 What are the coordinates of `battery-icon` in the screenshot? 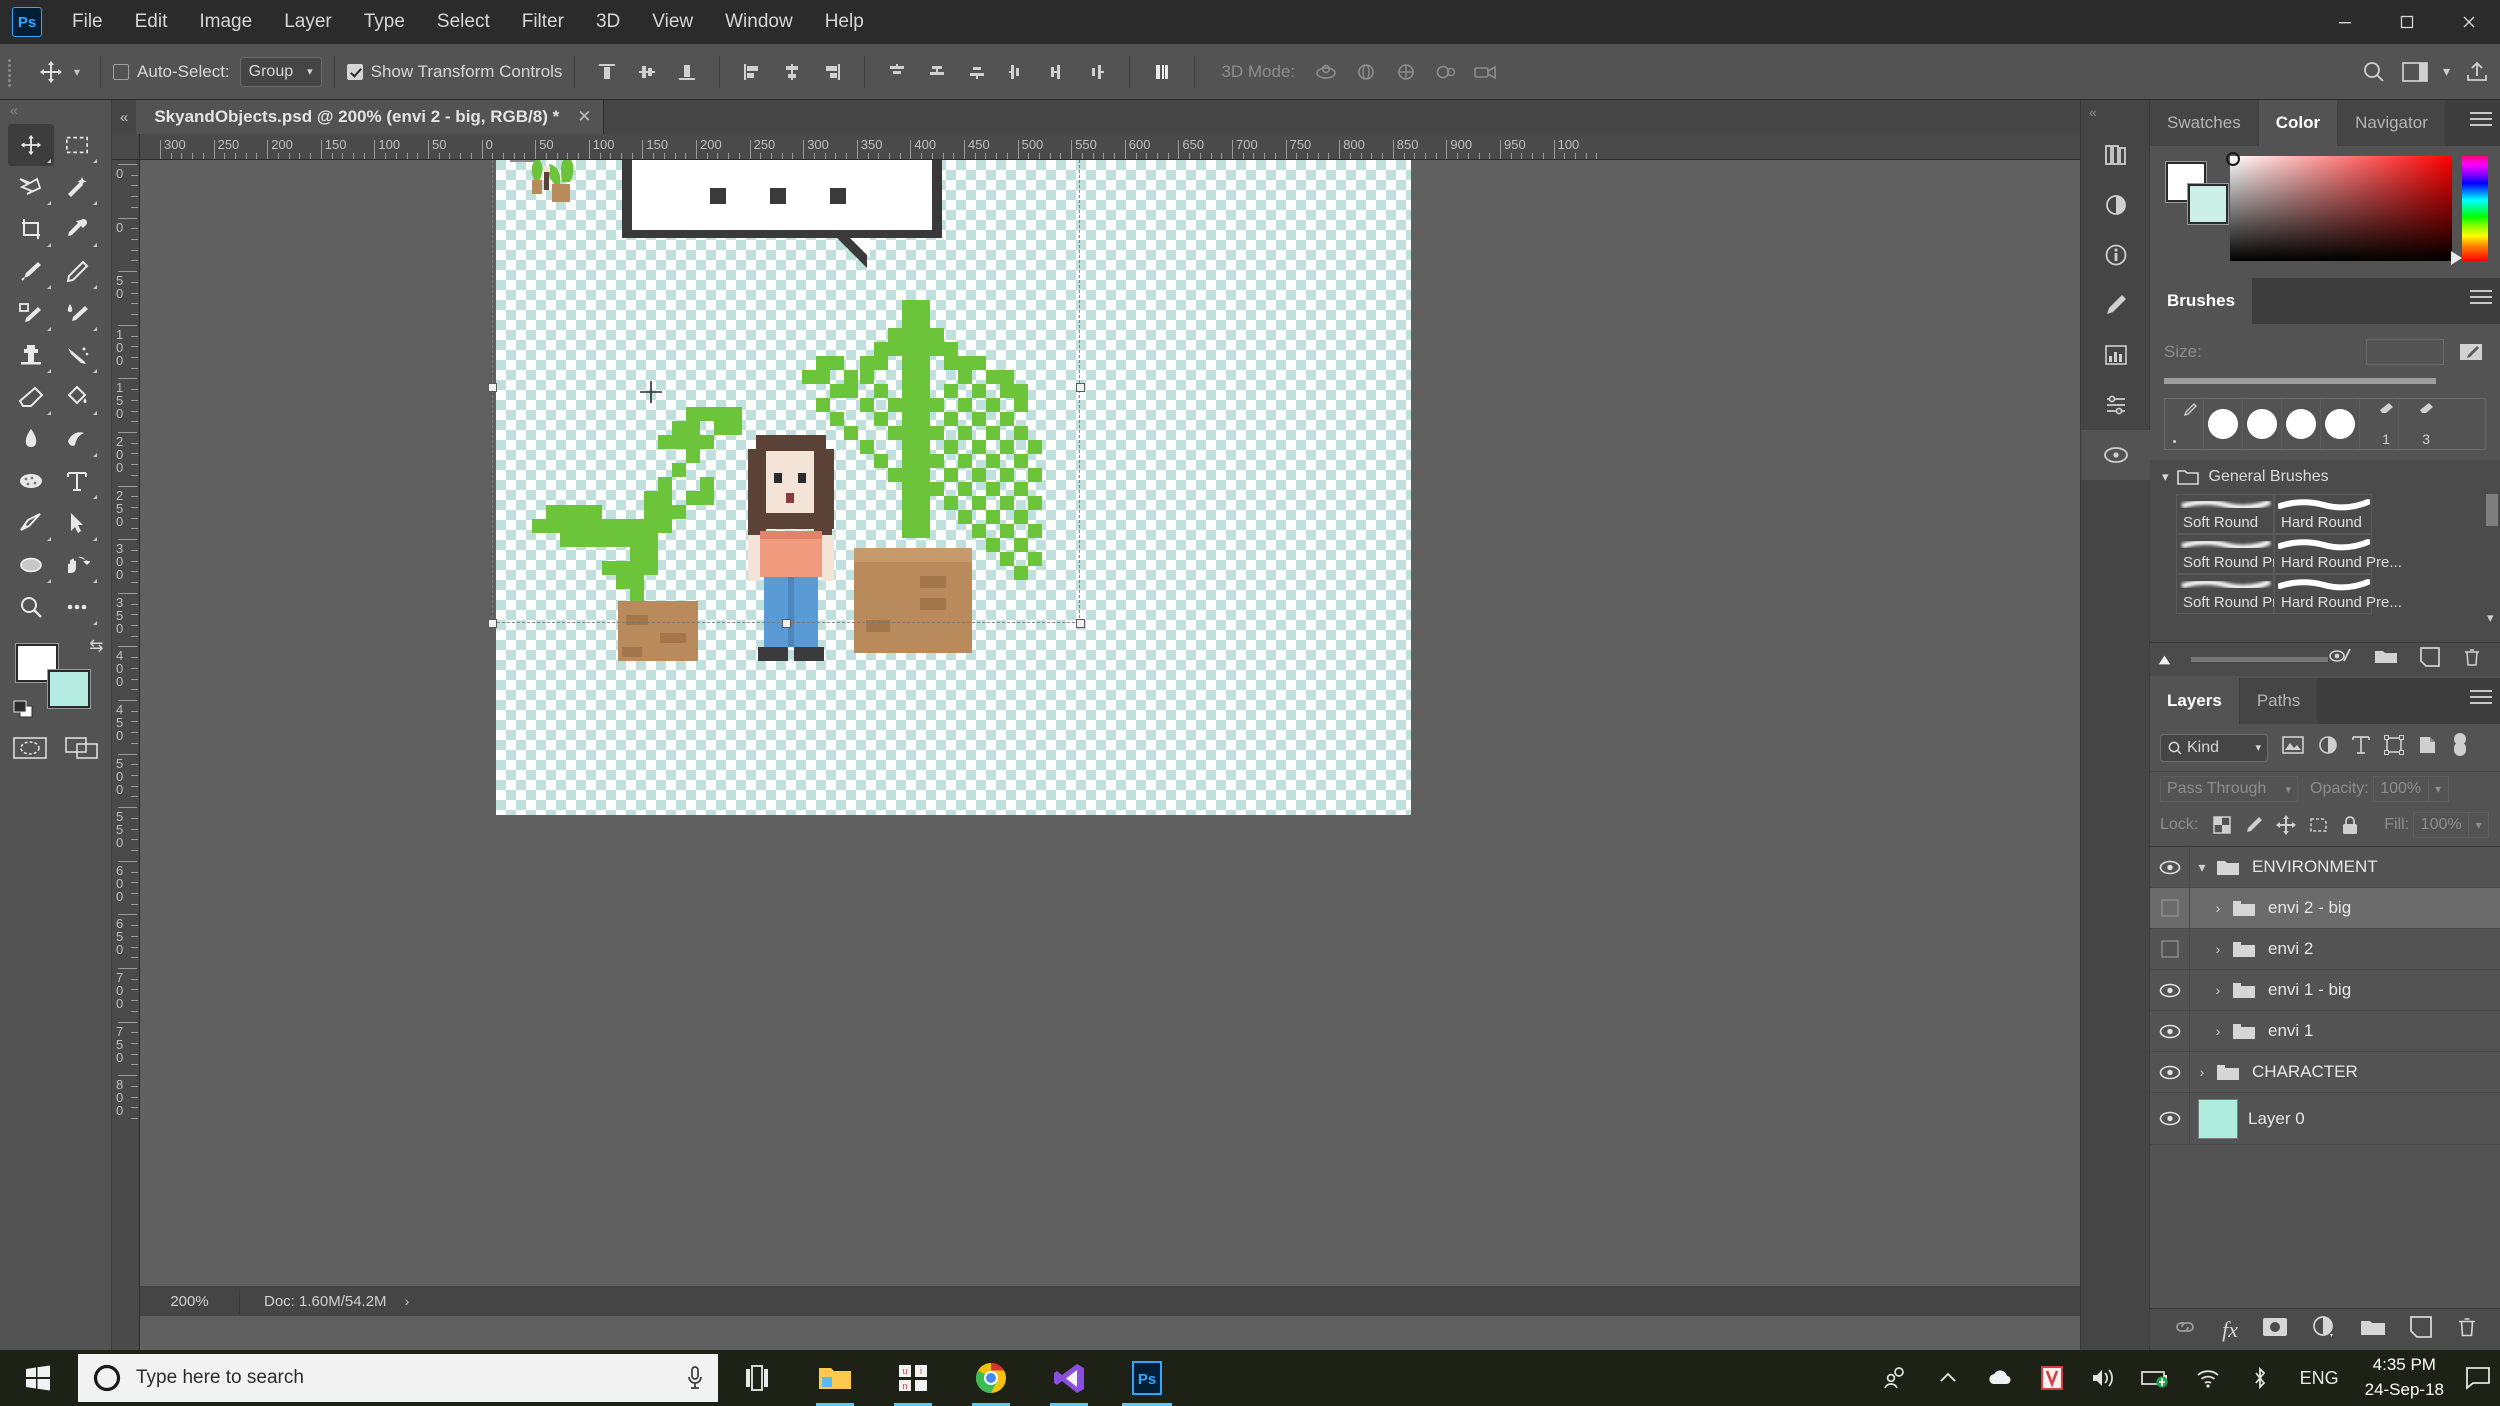 It's located at (2156, 1378).